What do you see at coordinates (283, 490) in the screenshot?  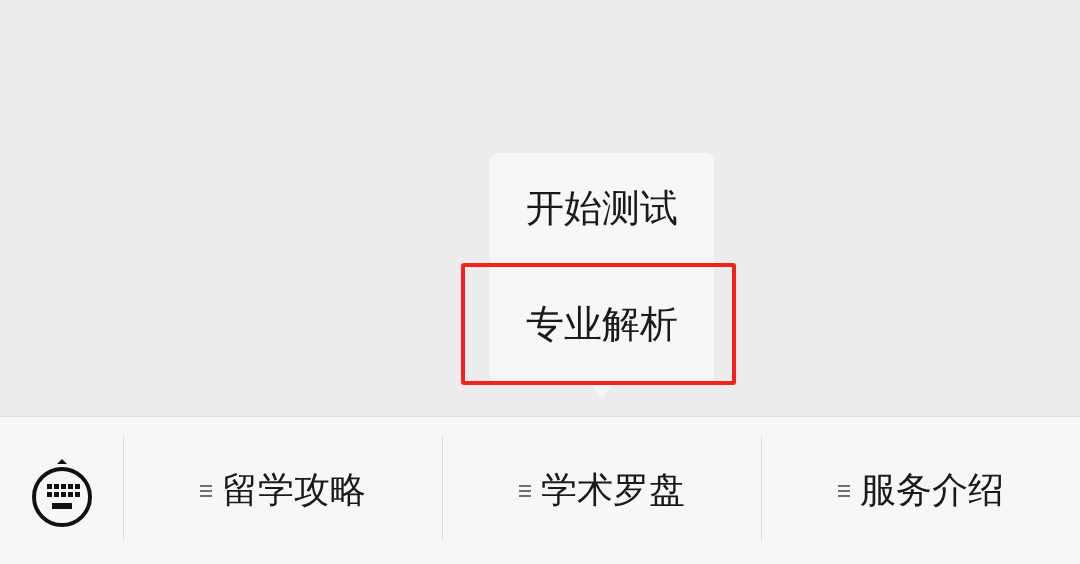 I see `menu-button: 留学攻略` at bounding box center [283, 490].